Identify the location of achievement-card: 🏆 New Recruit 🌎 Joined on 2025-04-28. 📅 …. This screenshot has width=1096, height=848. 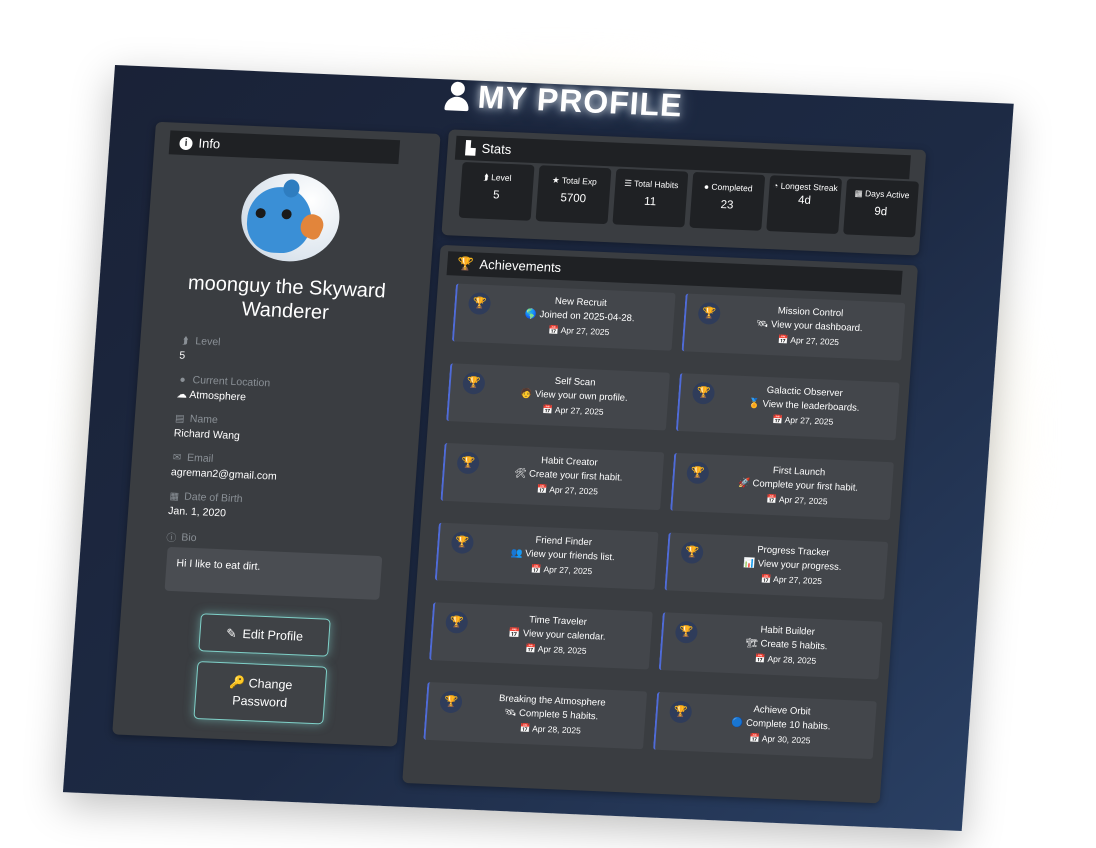
(563, 317).